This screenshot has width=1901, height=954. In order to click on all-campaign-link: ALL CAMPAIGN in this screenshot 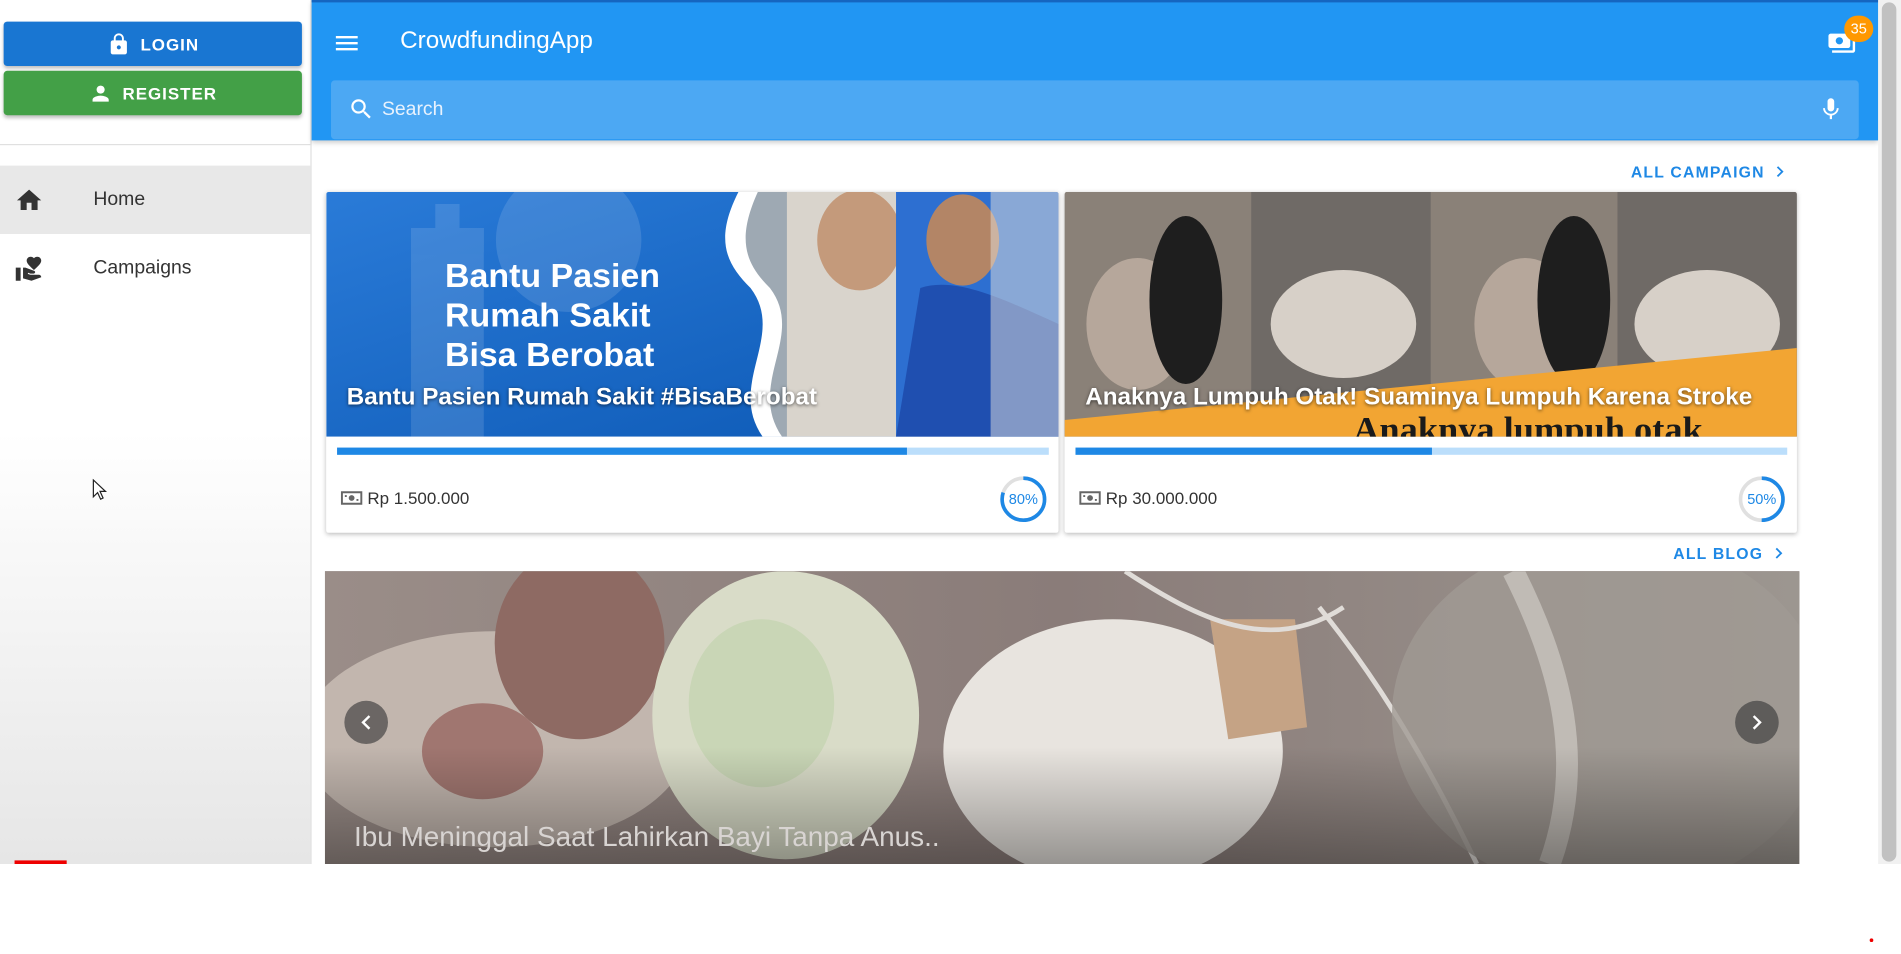, I will do `click(1711, 172)`.